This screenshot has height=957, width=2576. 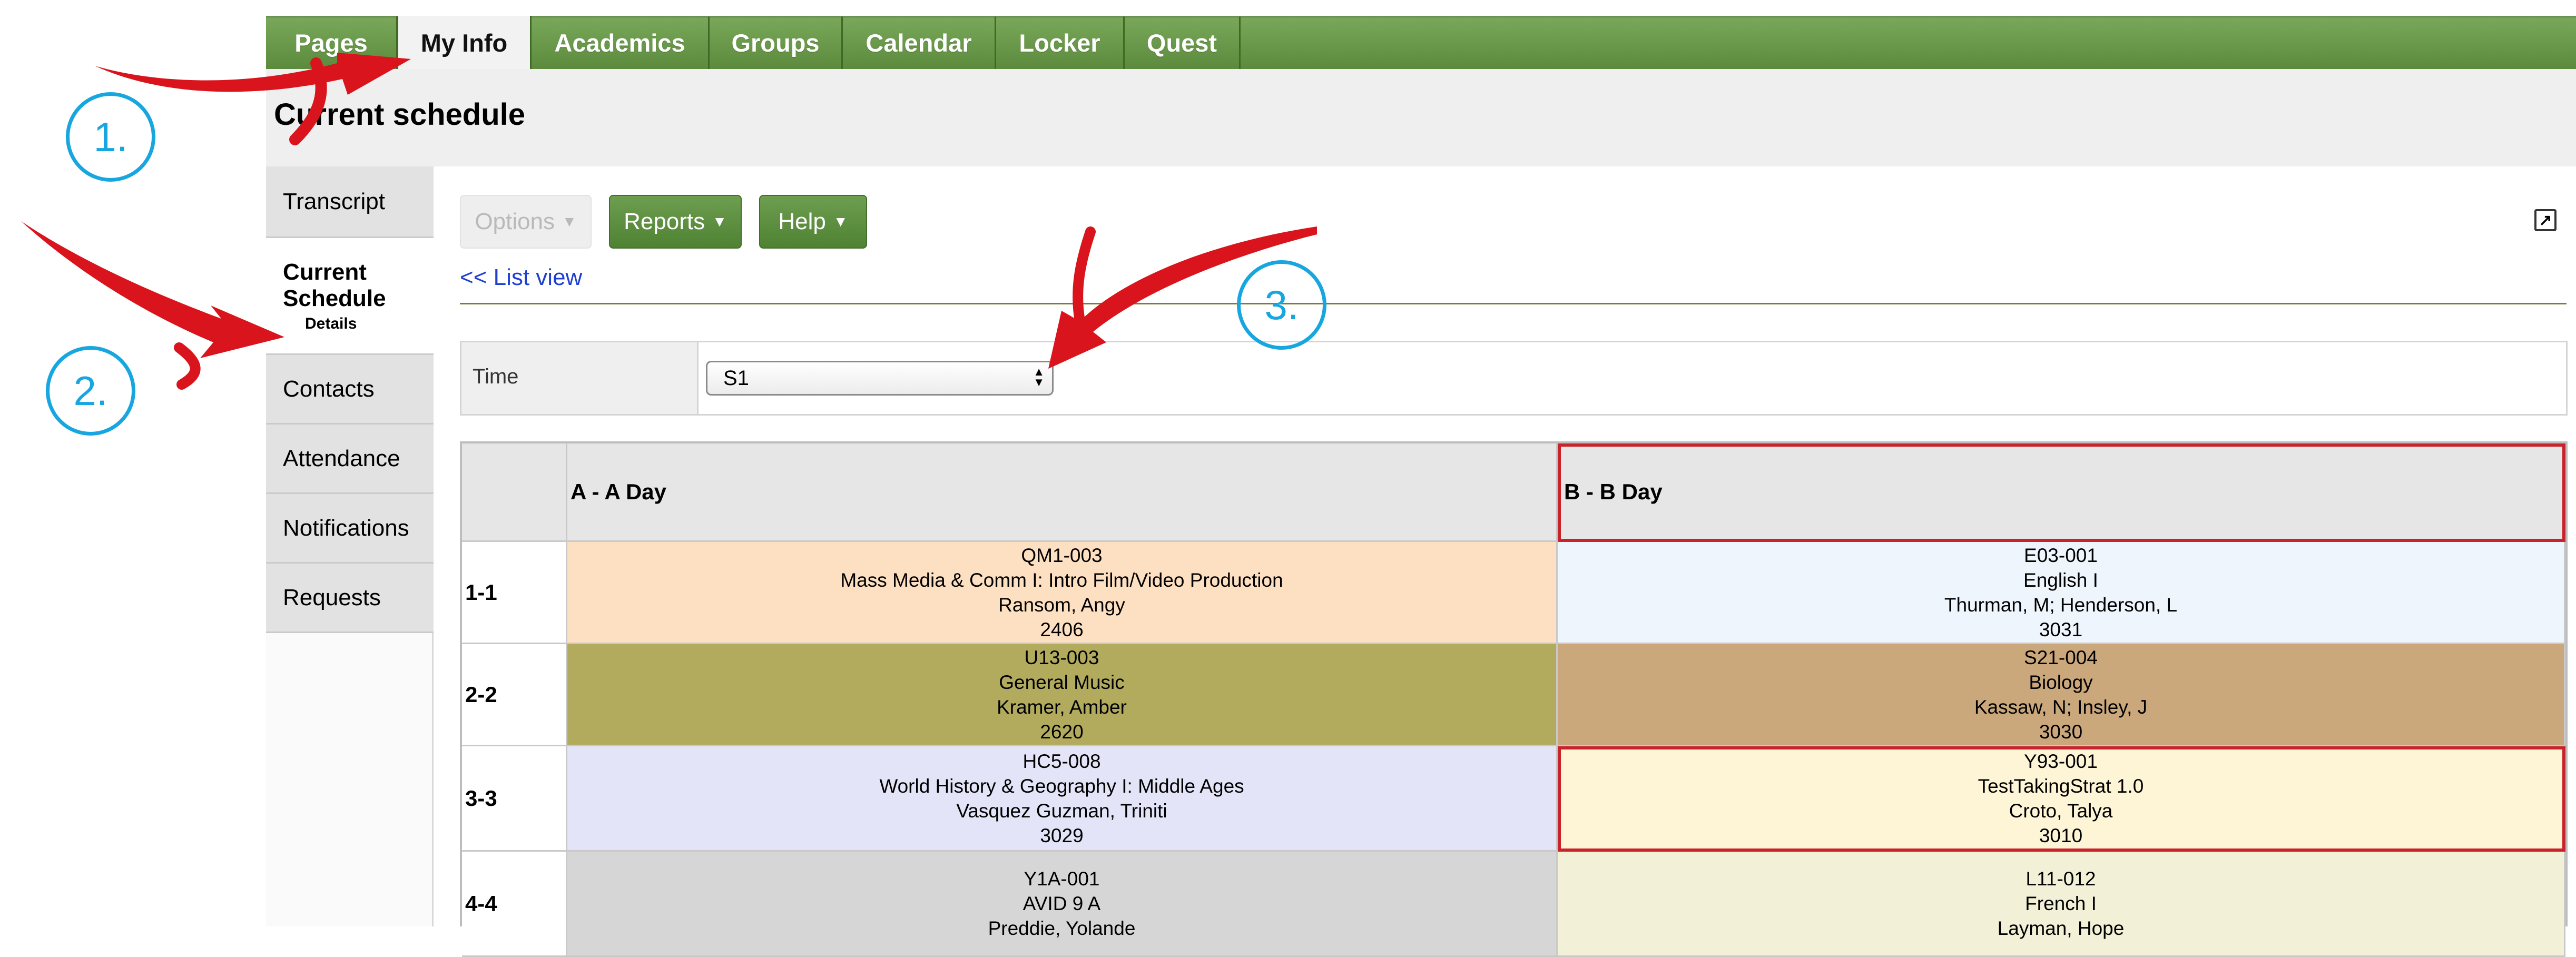 What do you see at coordinates (1061, 605) in the screenshot?
I see `course-teacher: Ransom, Angy` at bounding box center [1061, 605].